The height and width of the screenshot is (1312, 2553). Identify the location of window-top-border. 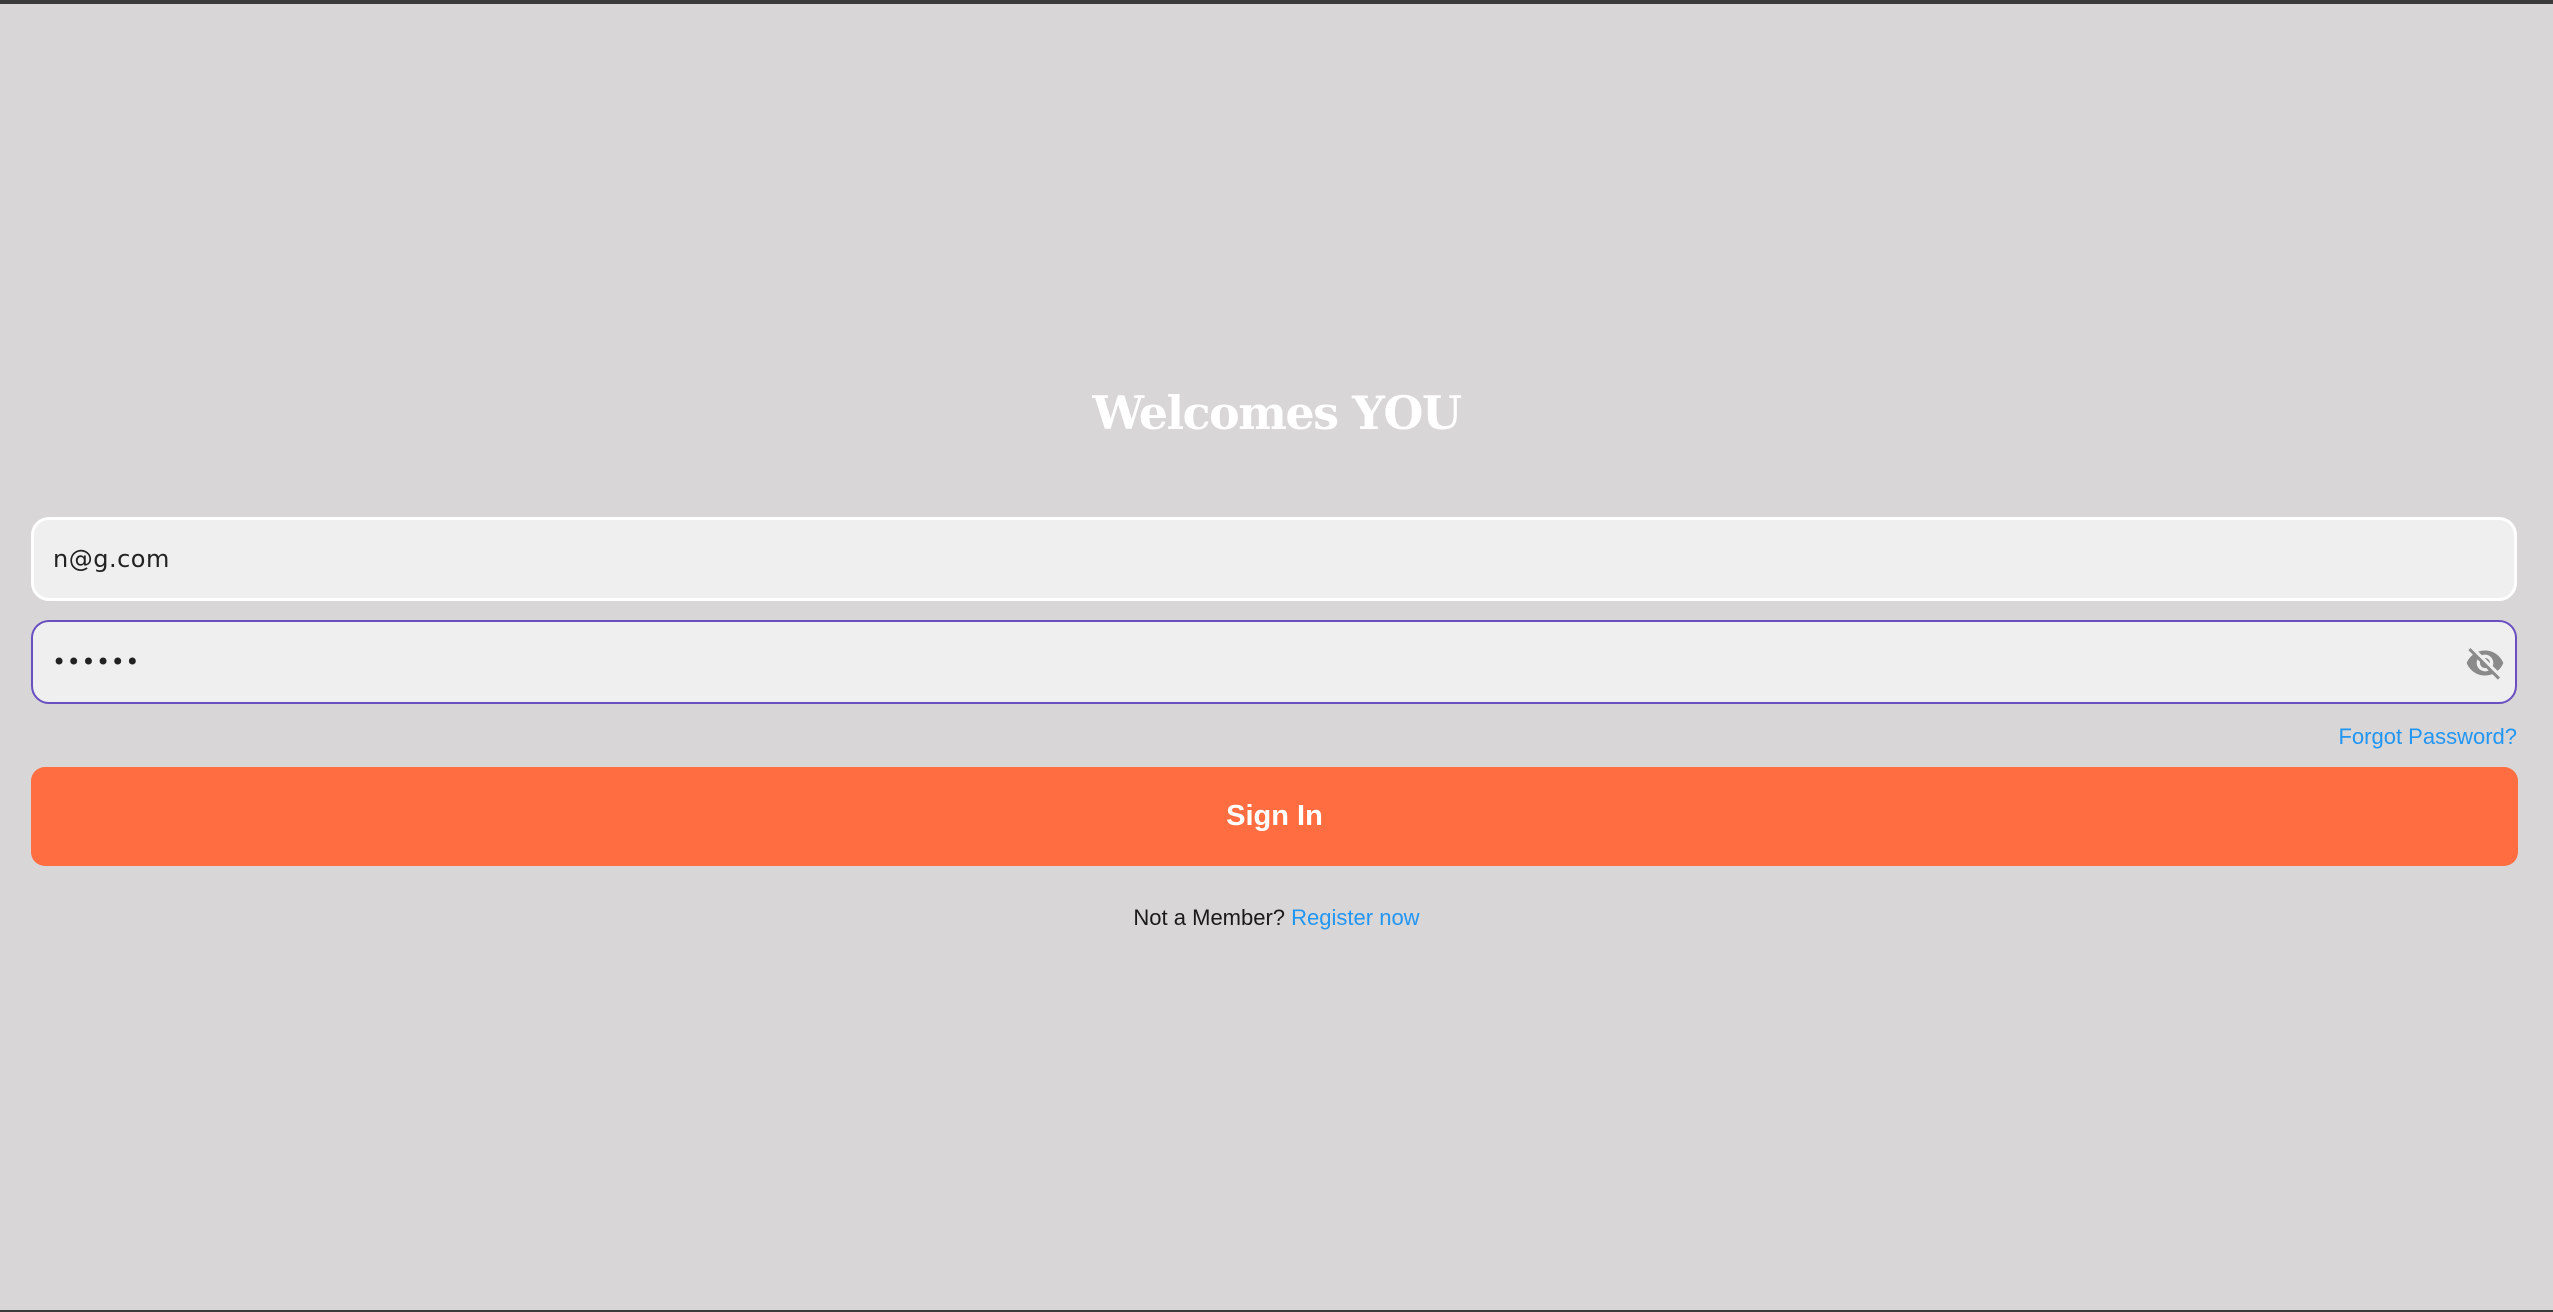
(1276, 2).